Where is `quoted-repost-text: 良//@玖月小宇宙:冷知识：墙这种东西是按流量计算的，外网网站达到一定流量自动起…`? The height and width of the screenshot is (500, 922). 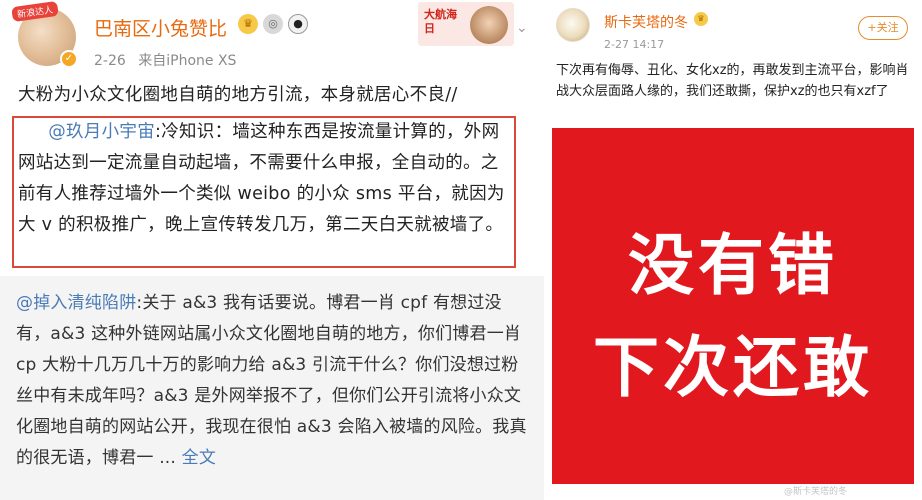 quoted-repost-text: 良//@玖月小宇宙:冷知识：墙这种东西是按流量计算的，外网网站达到一定流量自动起… is located at coordinates (266, 179).